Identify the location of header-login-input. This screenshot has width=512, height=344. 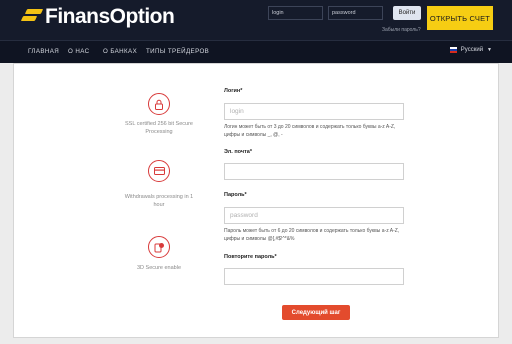
(295, 13).